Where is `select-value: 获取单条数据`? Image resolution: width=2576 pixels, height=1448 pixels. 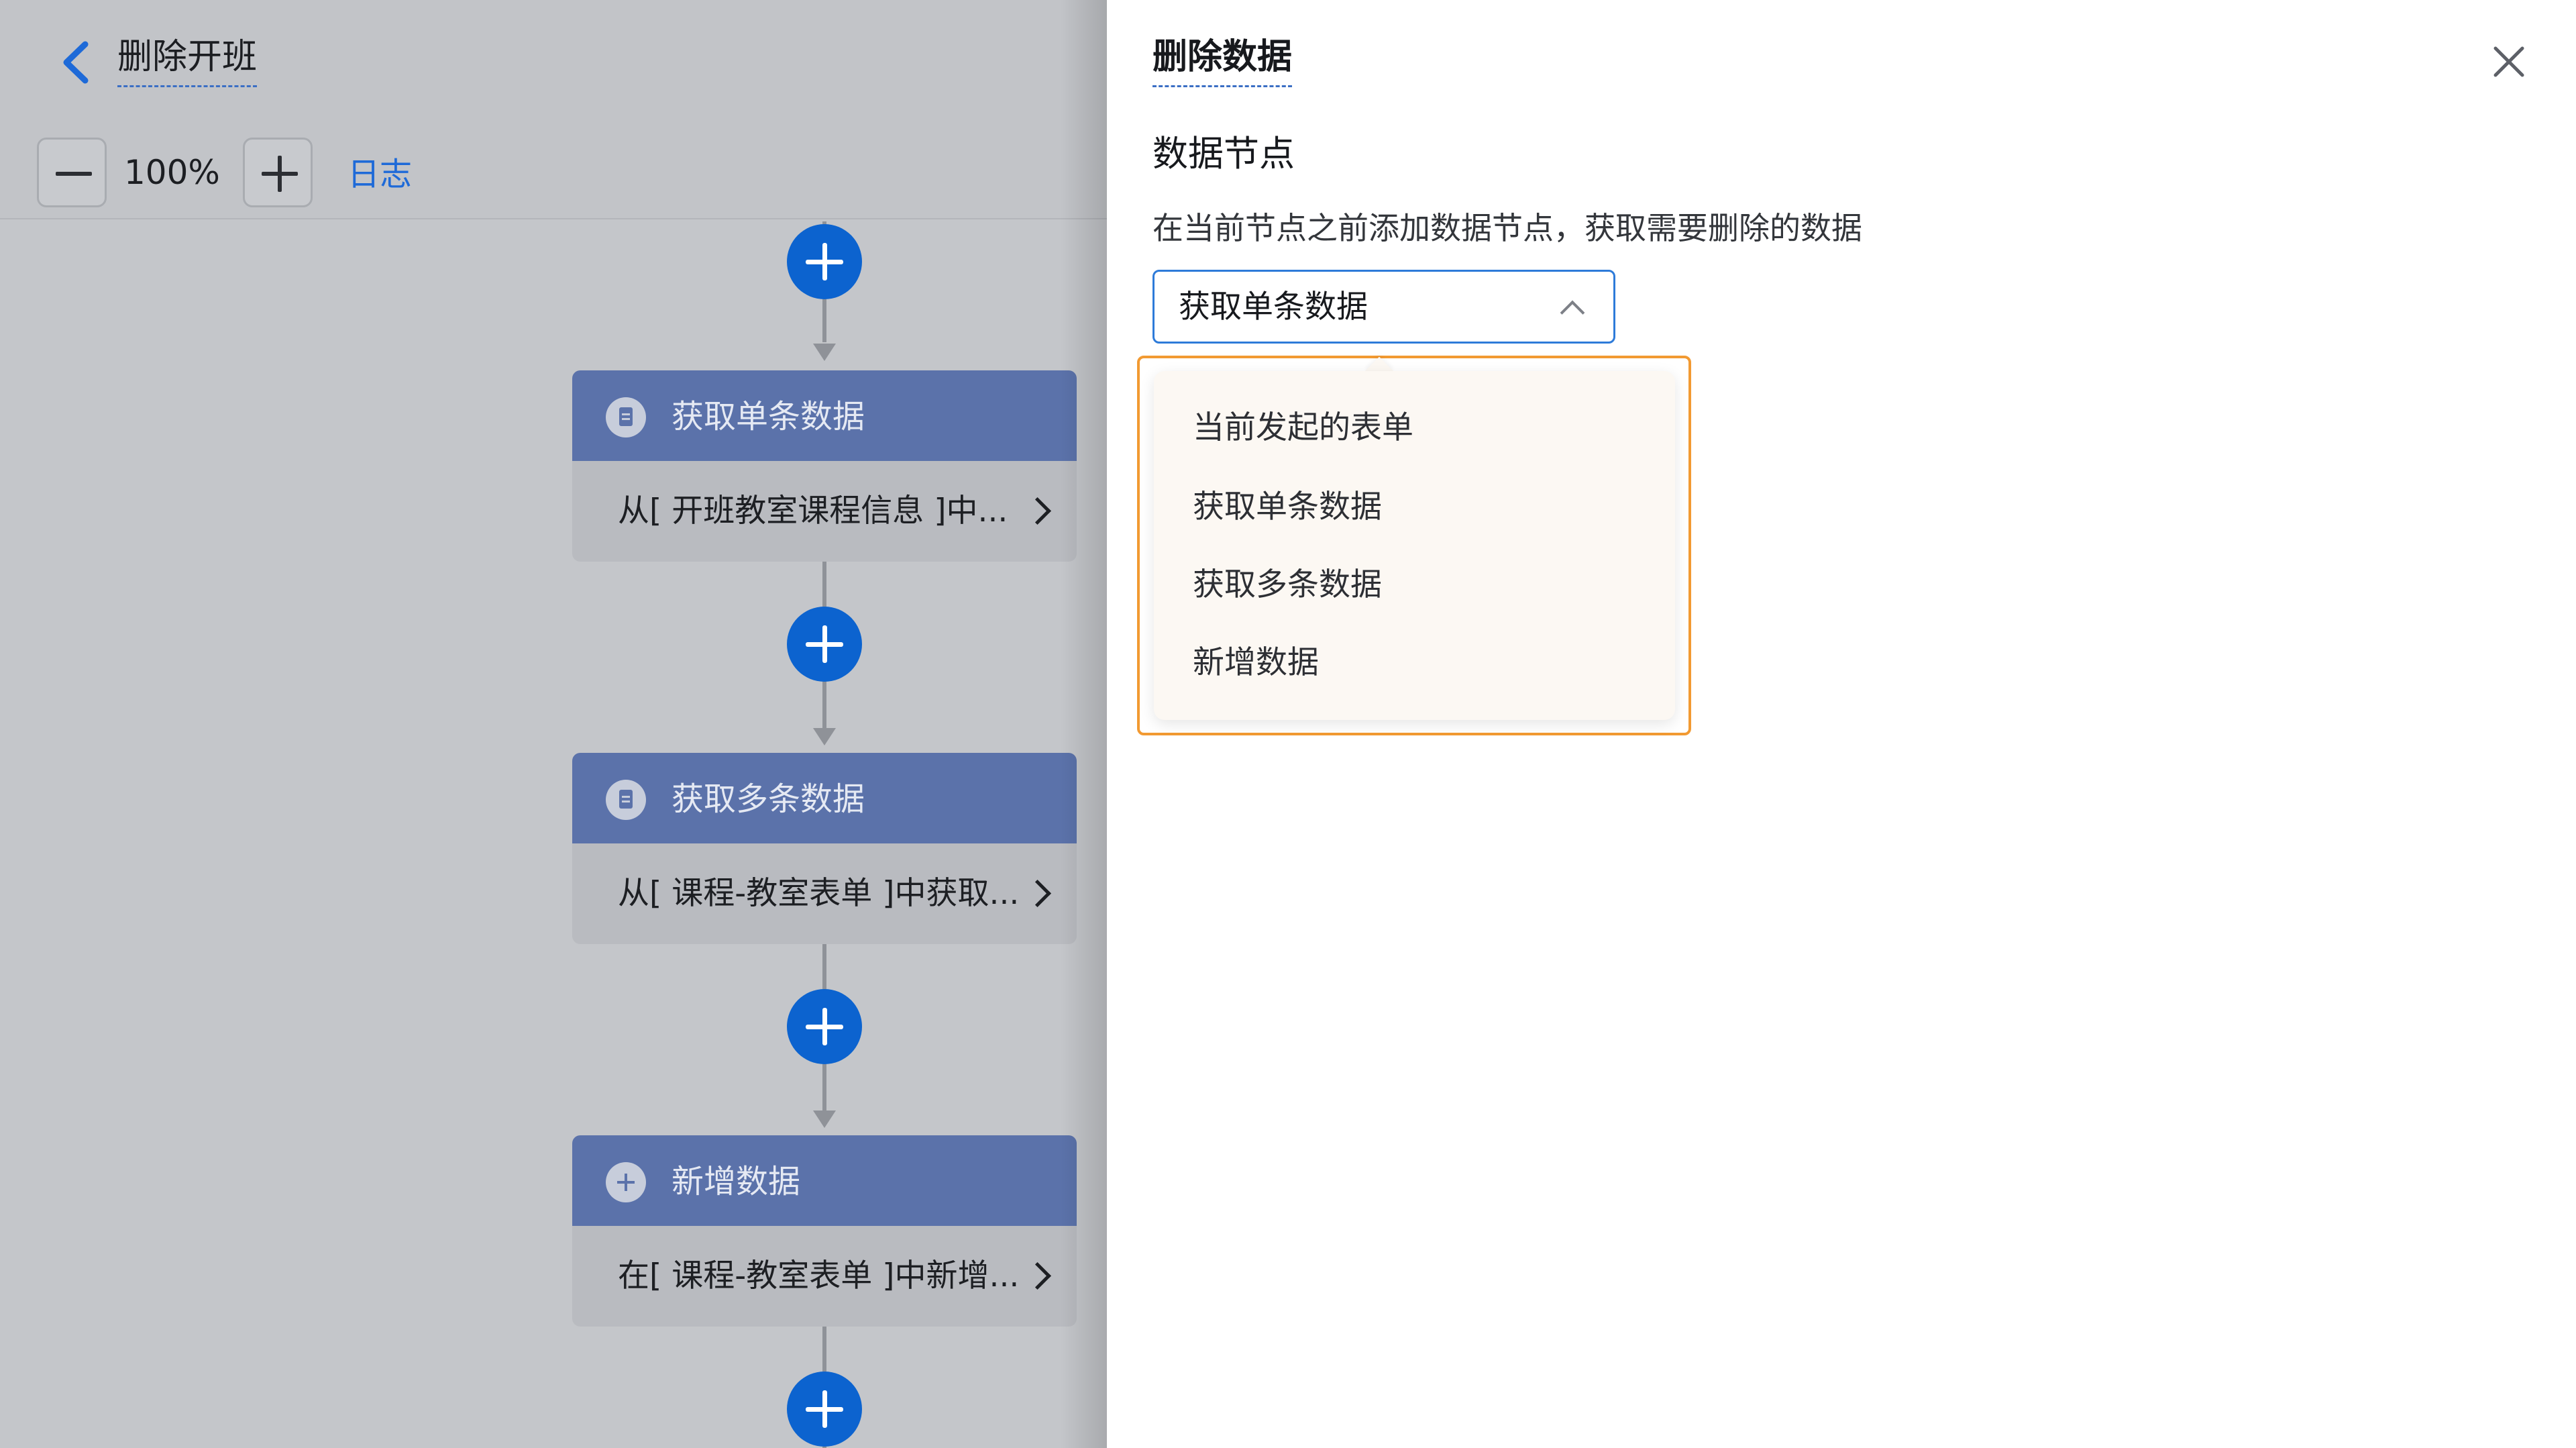
select-value: 获取单条数据 is located at coordinates (1273, 307).